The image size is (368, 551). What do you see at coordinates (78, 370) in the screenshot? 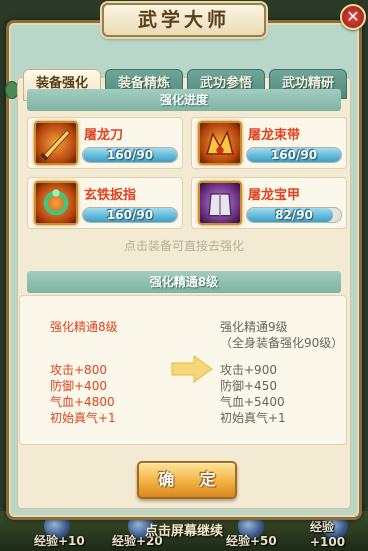
I see `current-stat: 攻击+800` at bounding box center [78, 370].